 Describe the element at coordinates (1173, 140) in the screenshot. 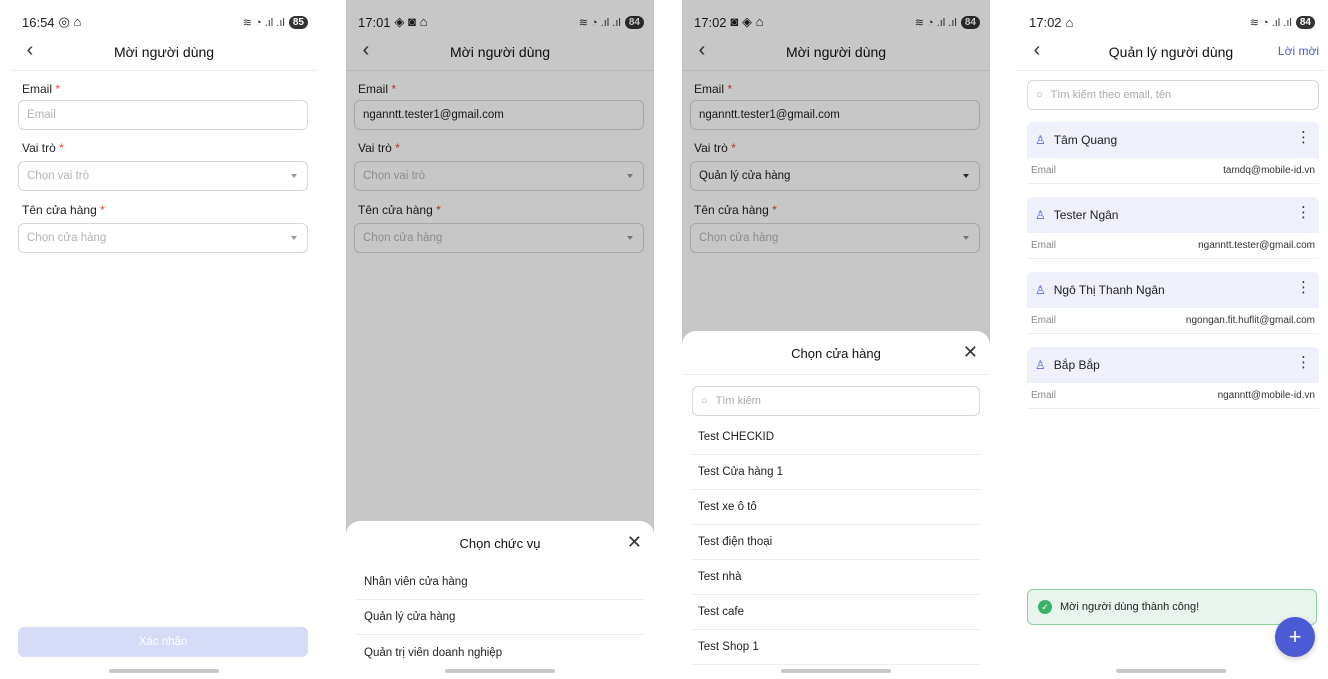

I see `user-card-header: ♙ Tâm Quang ⋮` at that location.